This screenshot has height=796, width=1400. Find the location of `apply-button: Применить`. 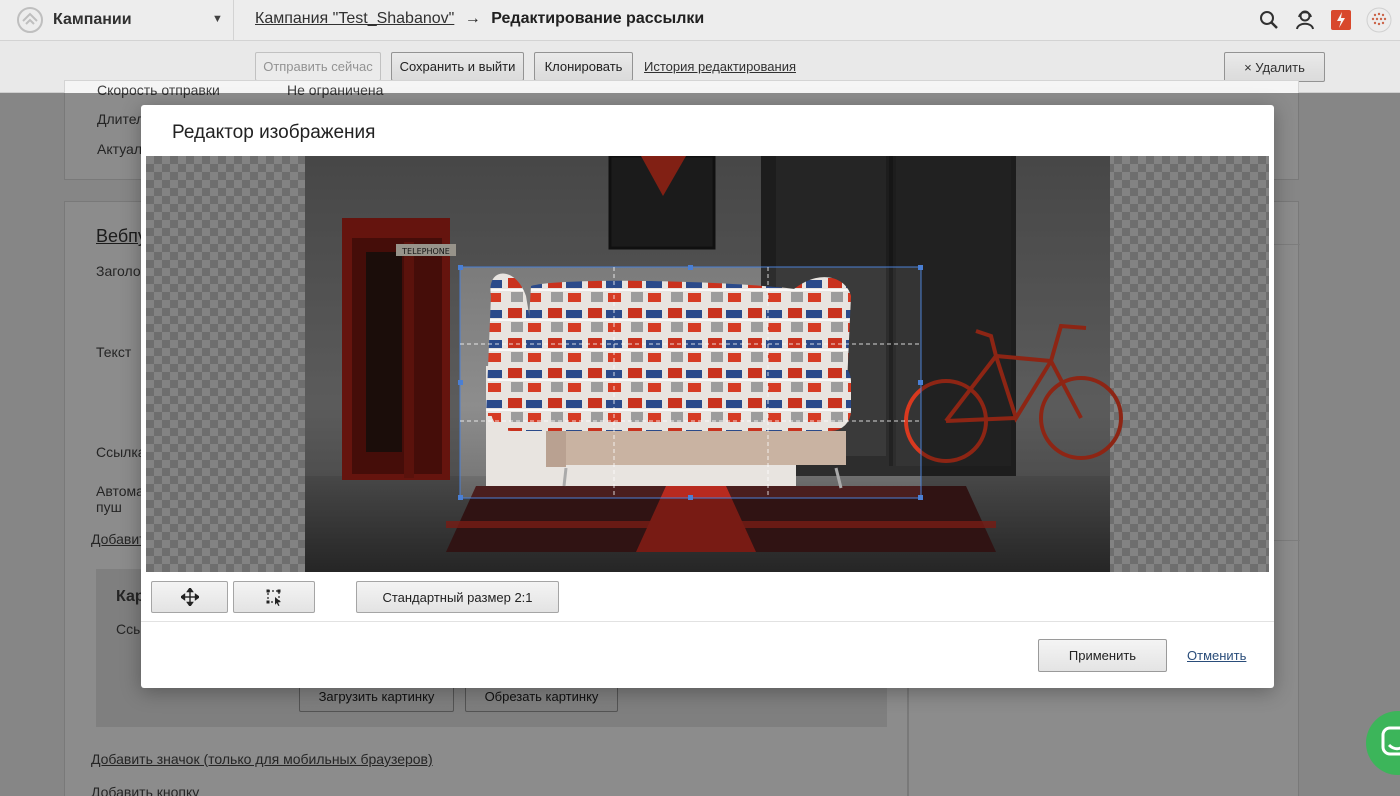

apply-button: Применить is located at coordinates (1102, 655).